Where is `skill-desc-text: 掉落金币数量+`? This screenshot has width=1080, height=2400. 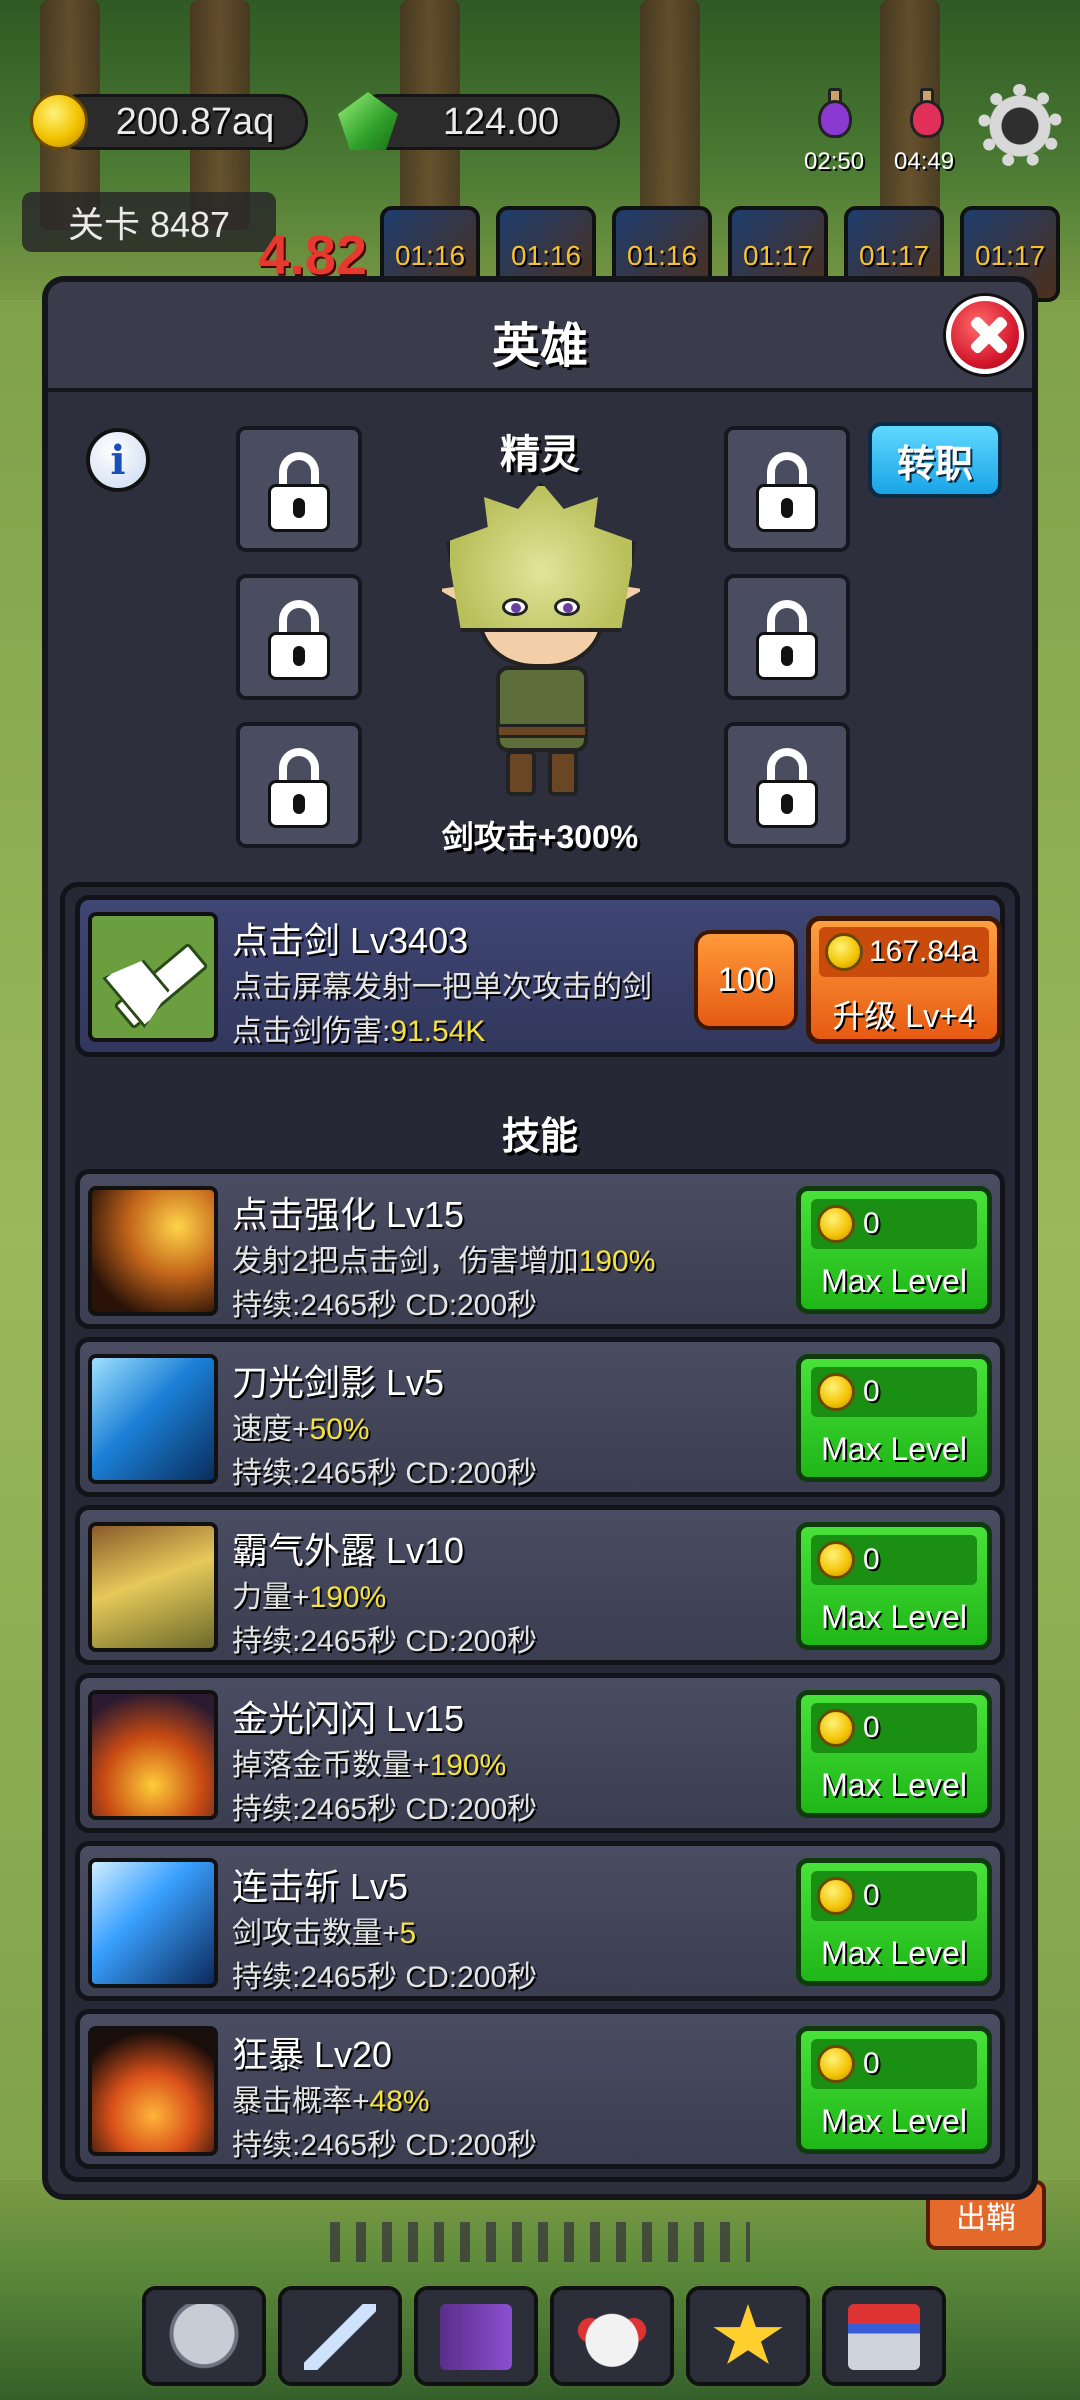
skill-desc-text: 掉落金币数量+ is located at coordinates (331, 1765).